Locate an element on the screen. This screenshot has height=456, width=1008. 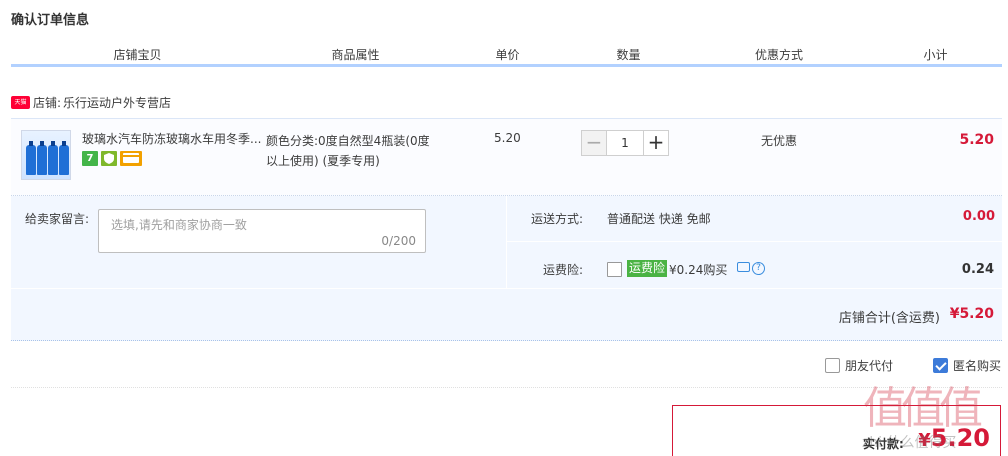
shipping-method: 普通配送 快递 免邮 is located at coordinates (659, 219).